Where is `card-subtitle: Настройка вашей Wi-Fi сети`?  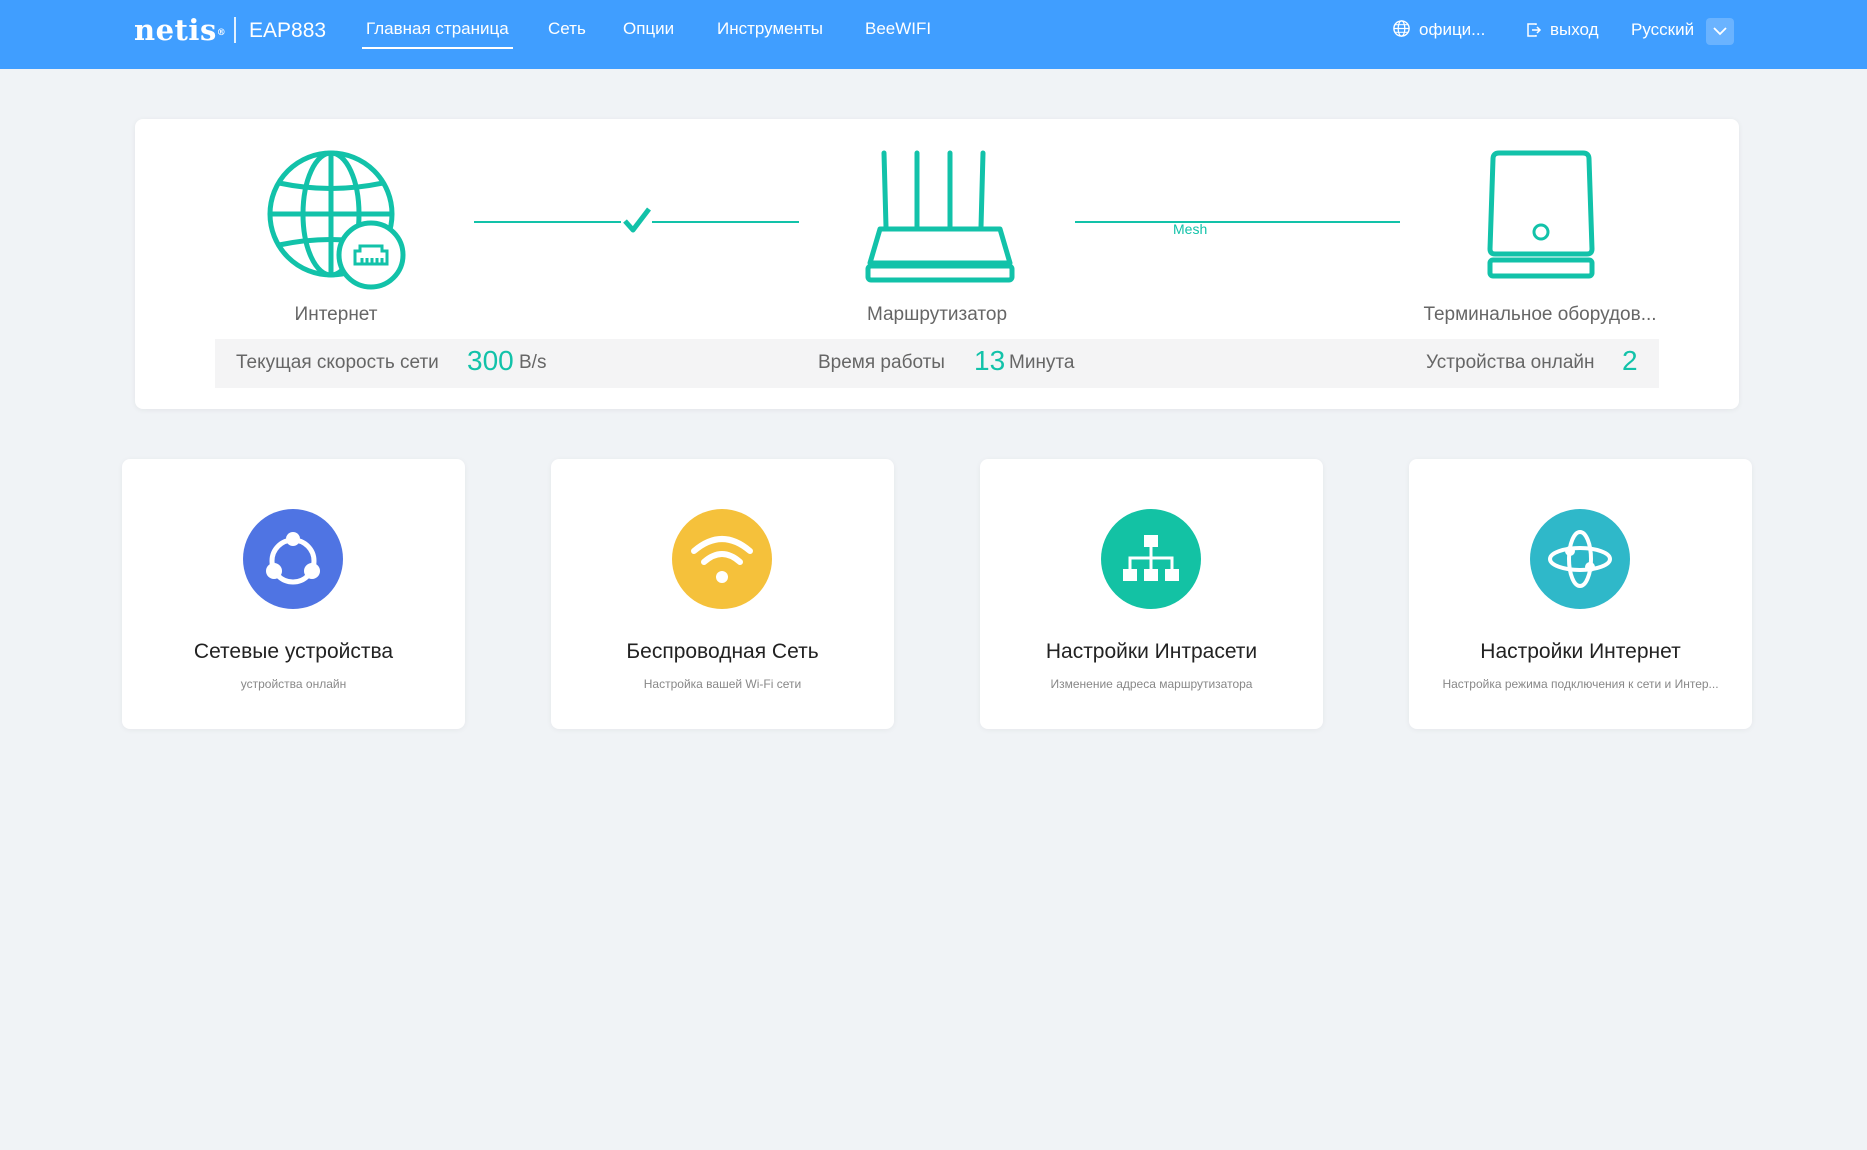 card-subtitle: Настройка вашей Wi-Fi сети is located at coordinates (722, 684).